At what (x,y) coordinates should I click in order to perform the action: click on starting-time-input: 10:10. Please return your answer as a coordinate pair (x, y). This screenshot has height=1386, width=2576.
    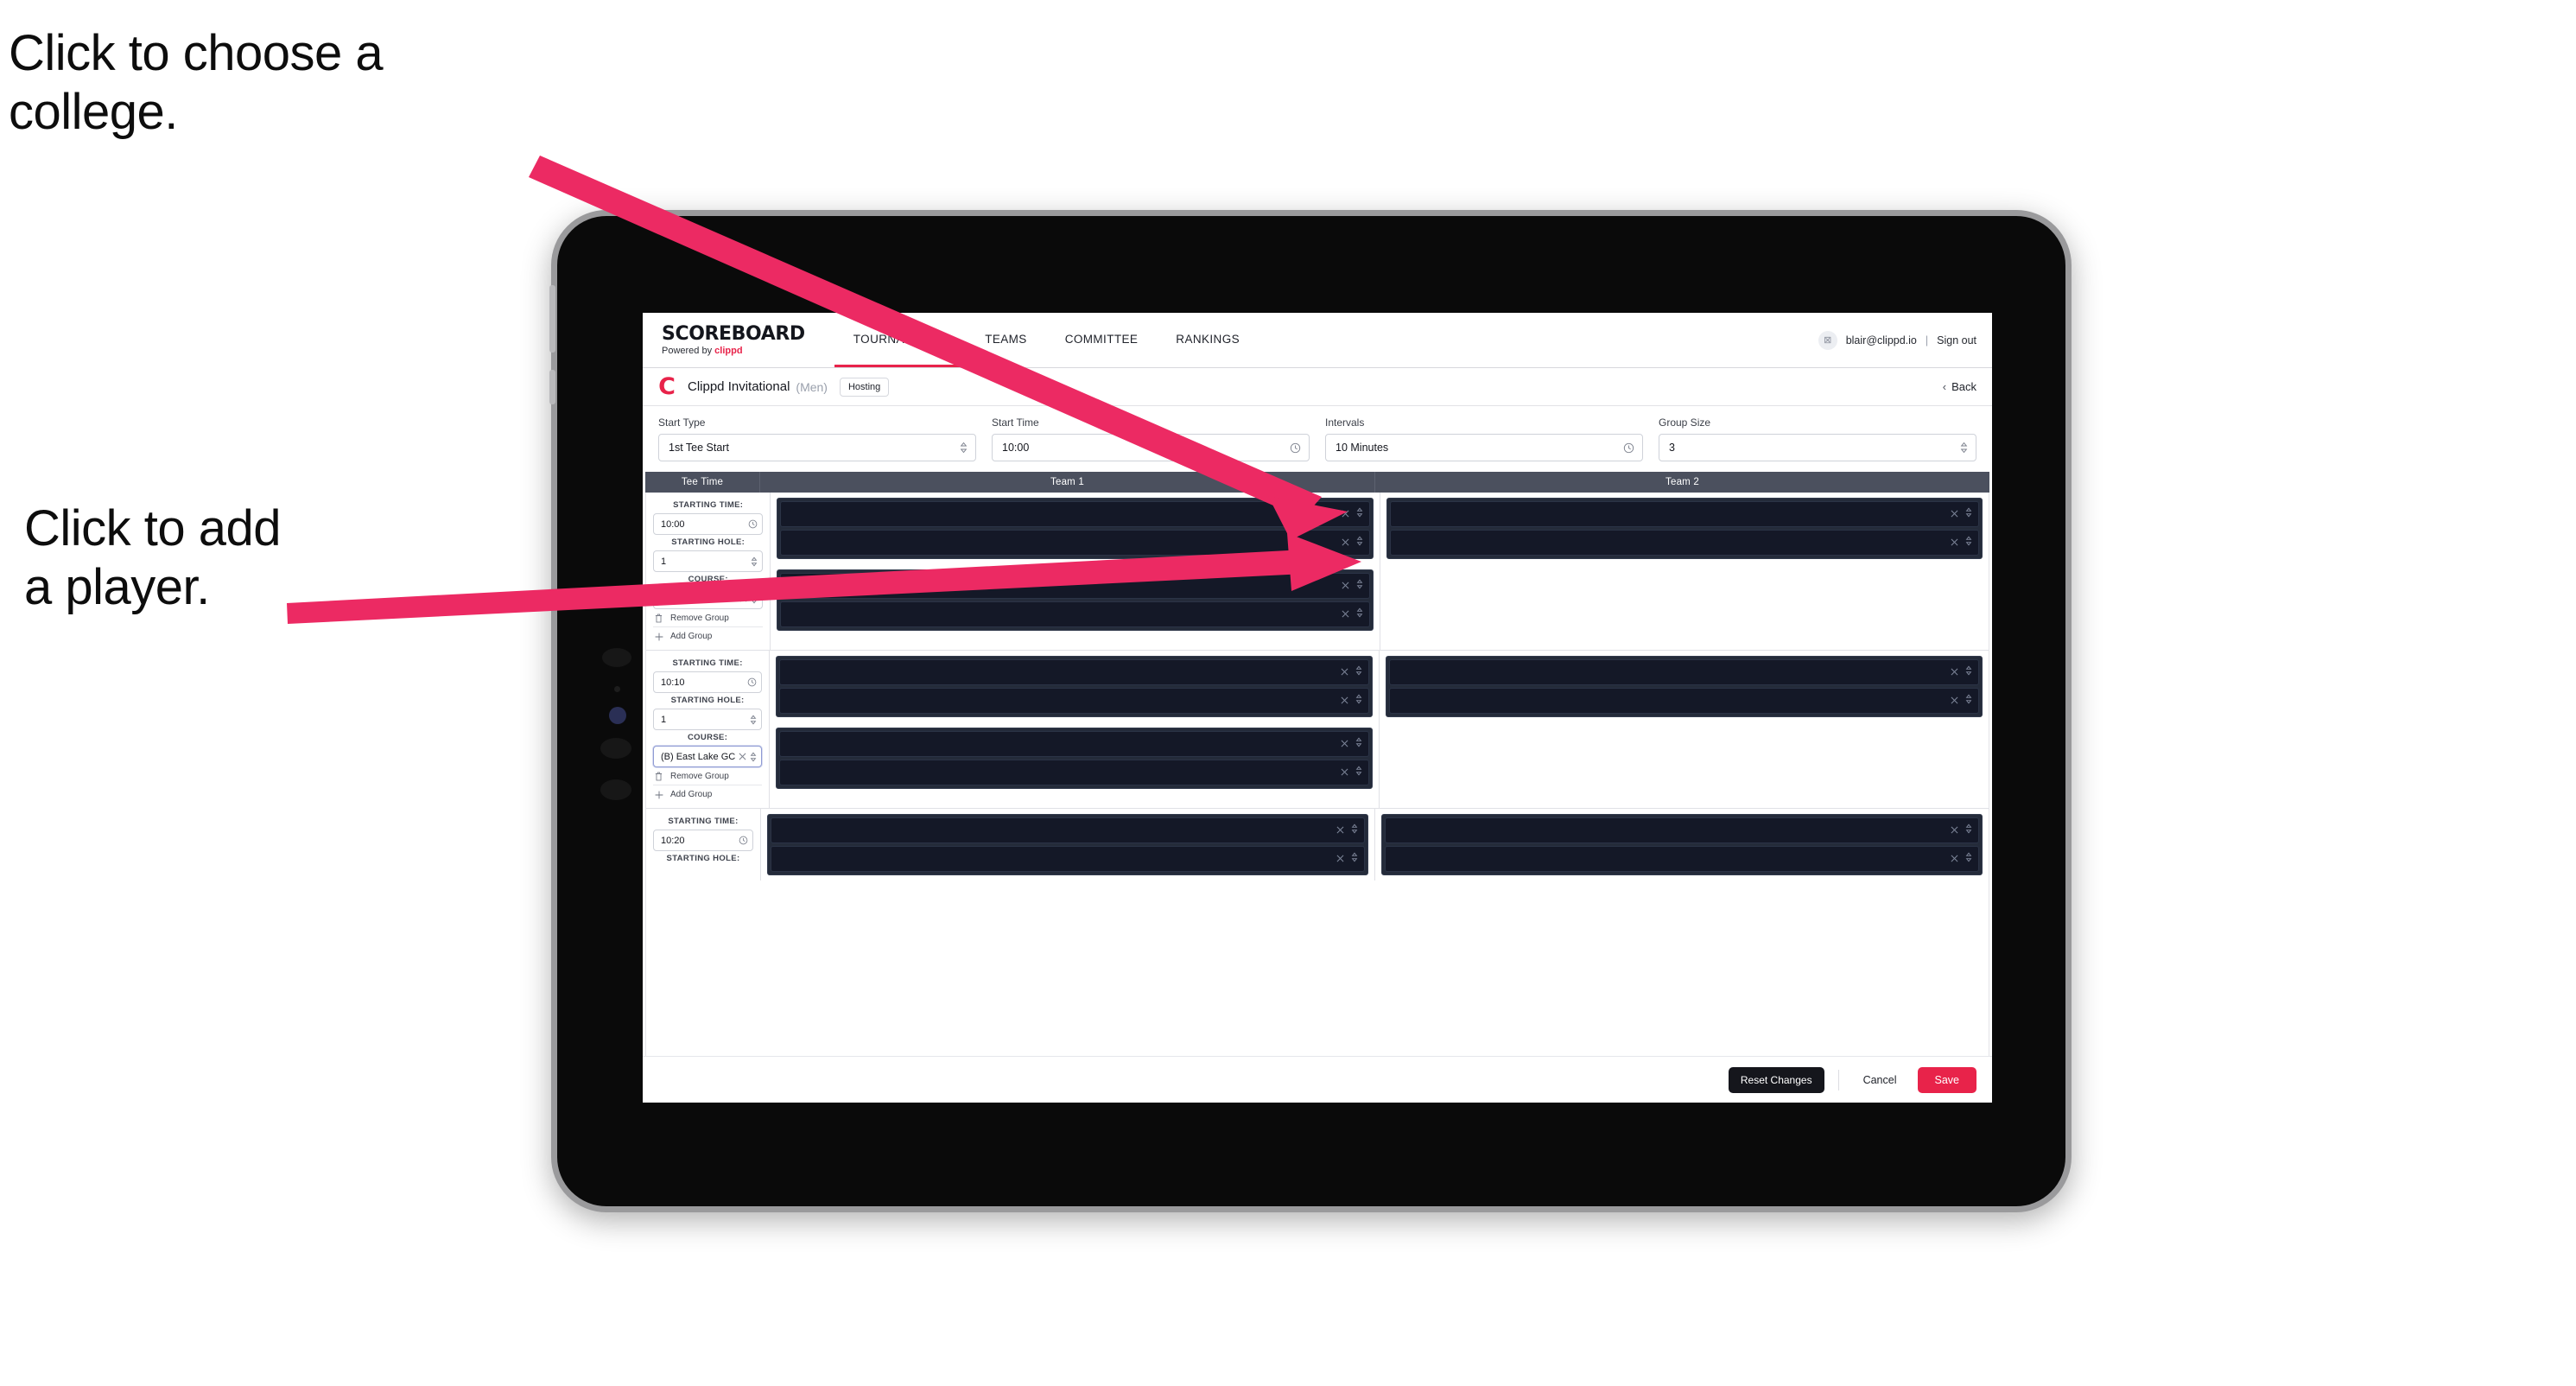
    Looking at the image, I should click on (708, 682).